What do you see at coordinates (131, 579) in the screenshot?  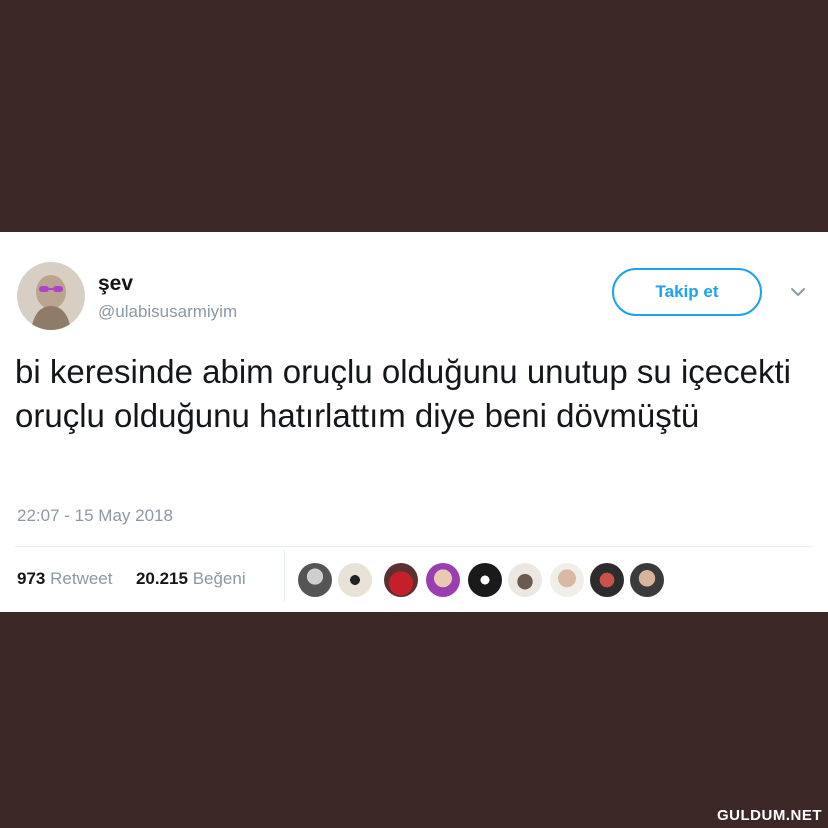 I see `tweet-stats: 973 Retweet 20.215 Beğeni` at bounding box center [131, 579].